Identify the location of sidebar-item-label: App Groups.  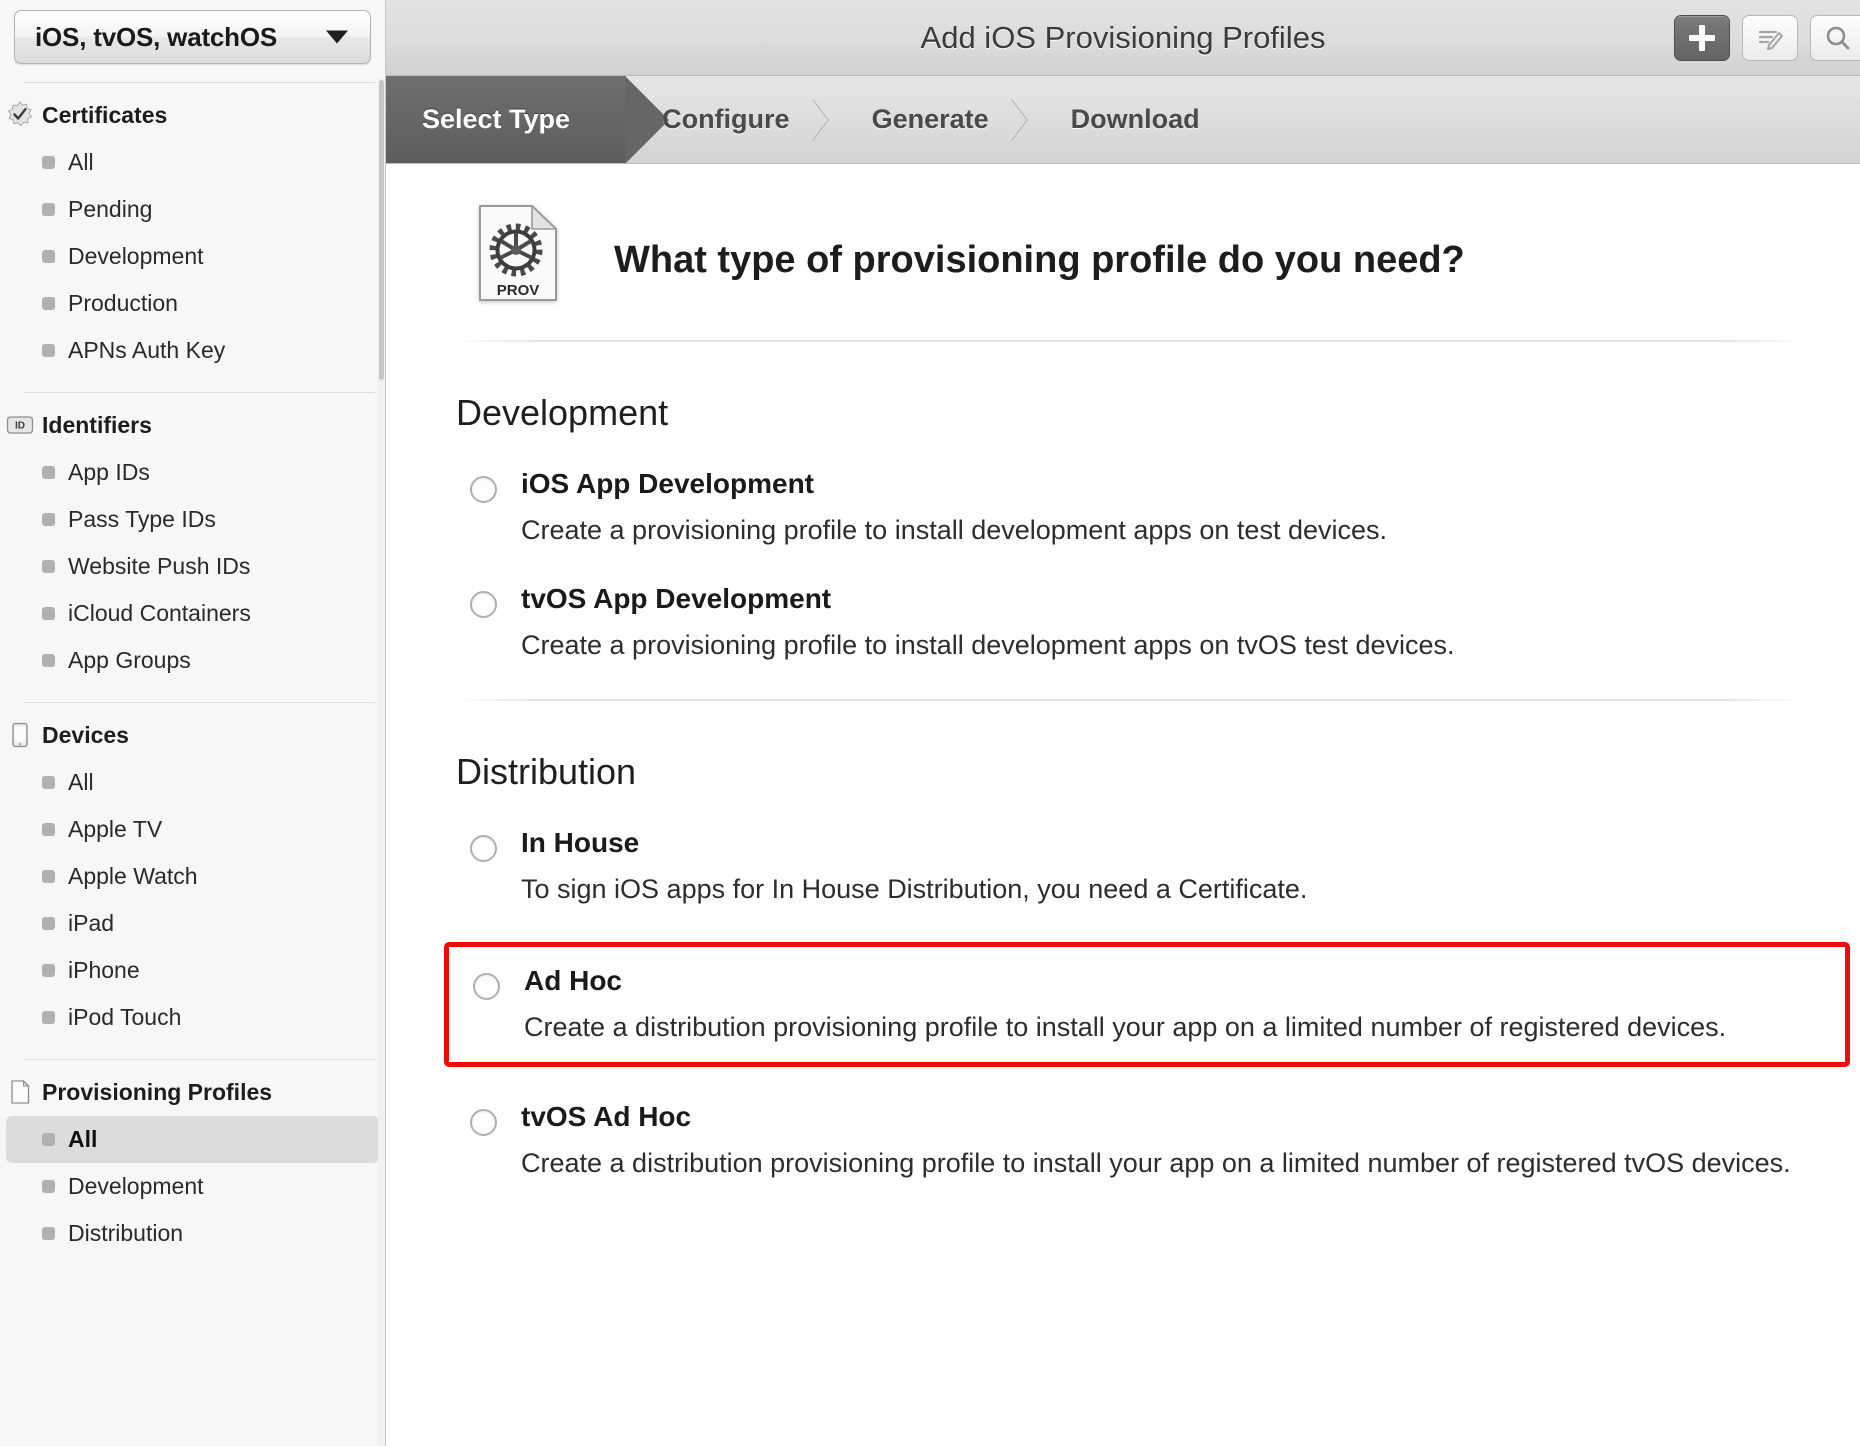
(129, 660).